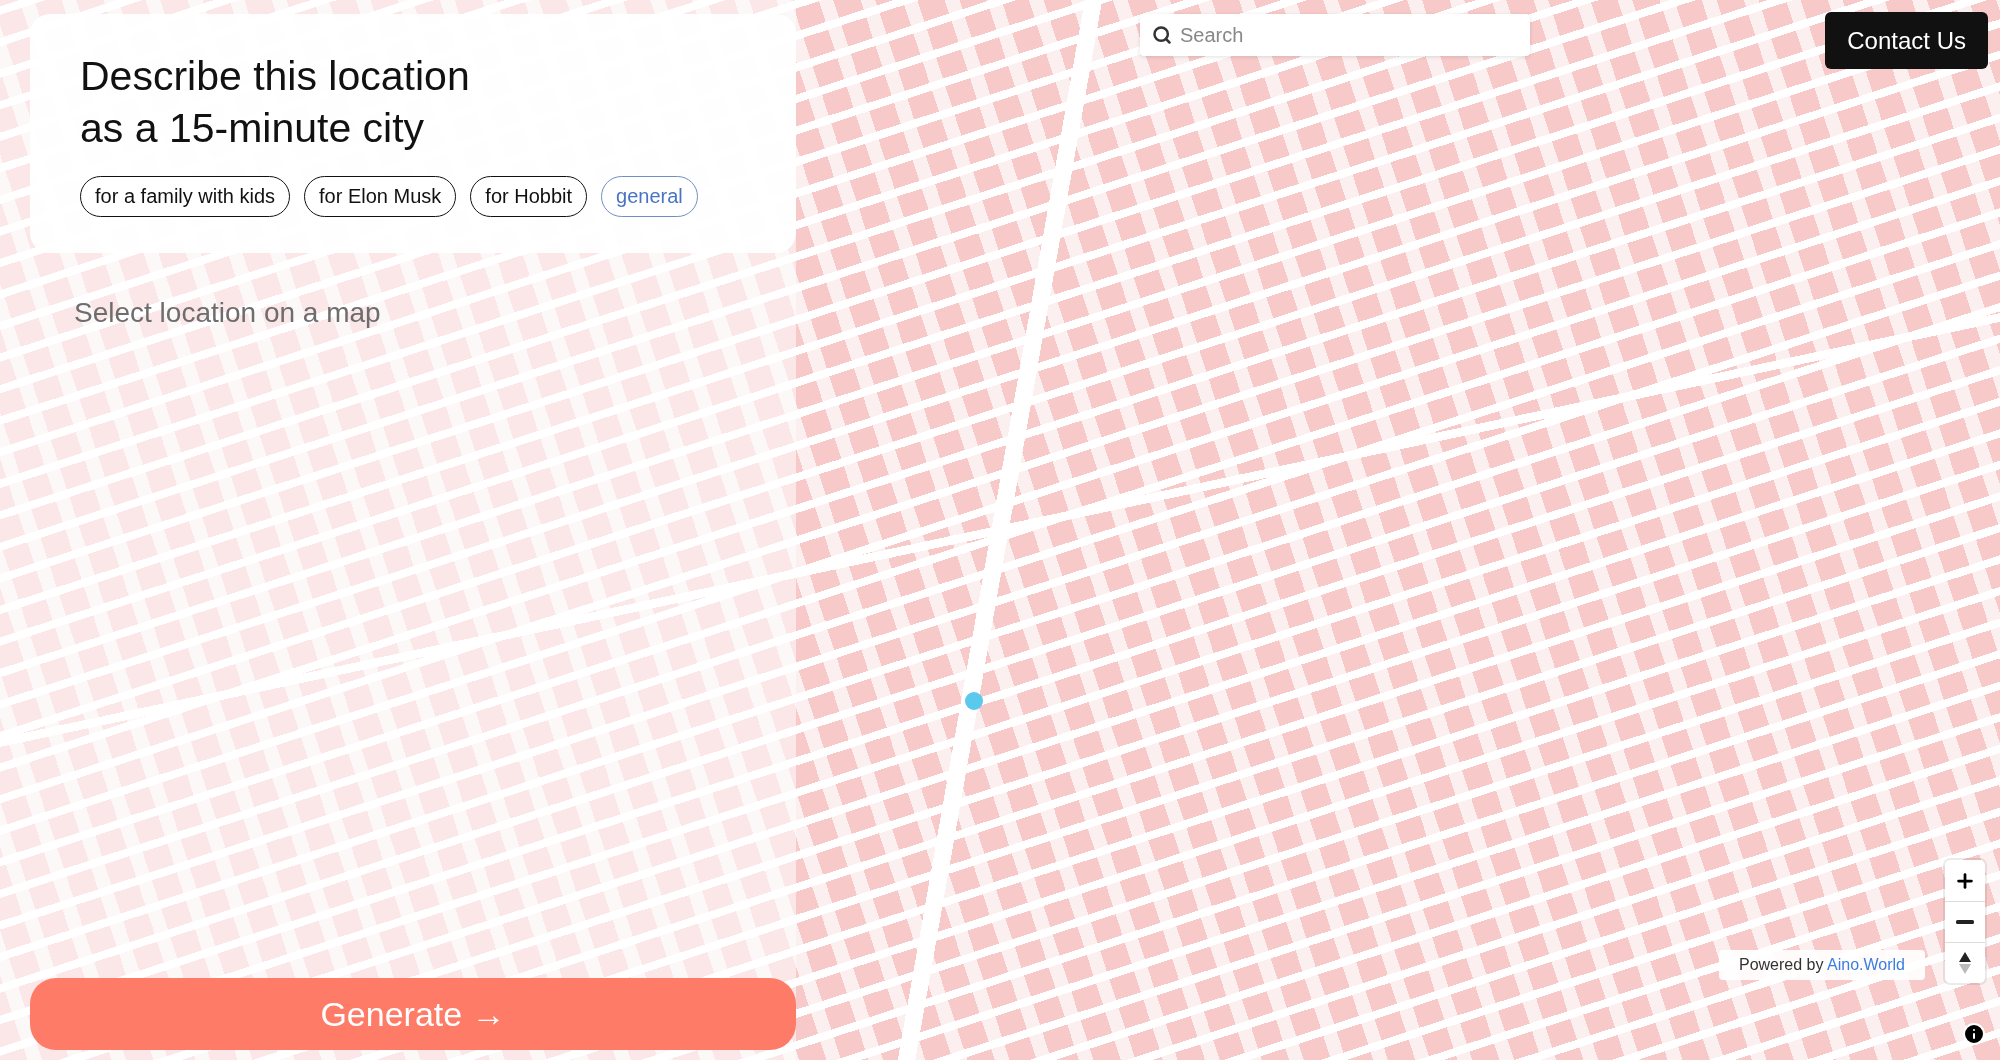 The image size is (2000, 1060). I want to click on minus-icon, so click(1965, 922).